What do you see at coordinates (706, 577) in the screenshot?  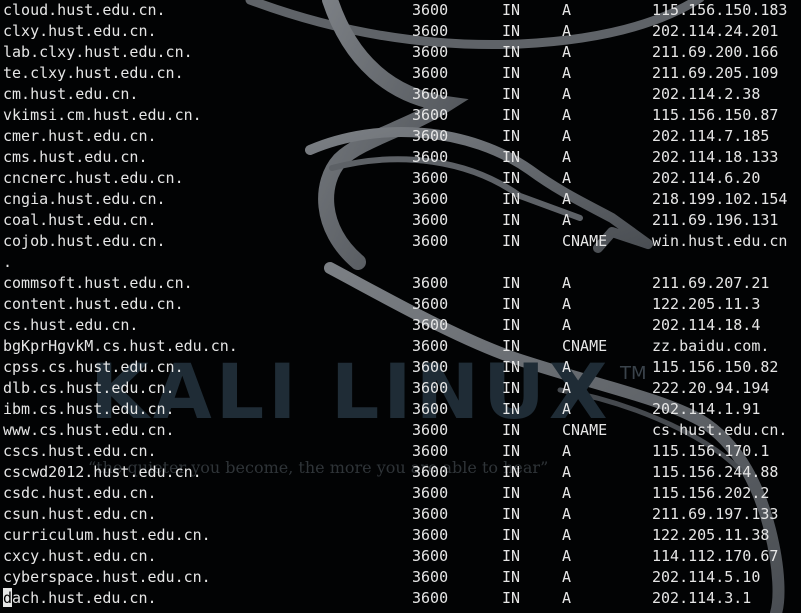 I see `record-data: 202.114.5.10` at bounding box center [706, 577].